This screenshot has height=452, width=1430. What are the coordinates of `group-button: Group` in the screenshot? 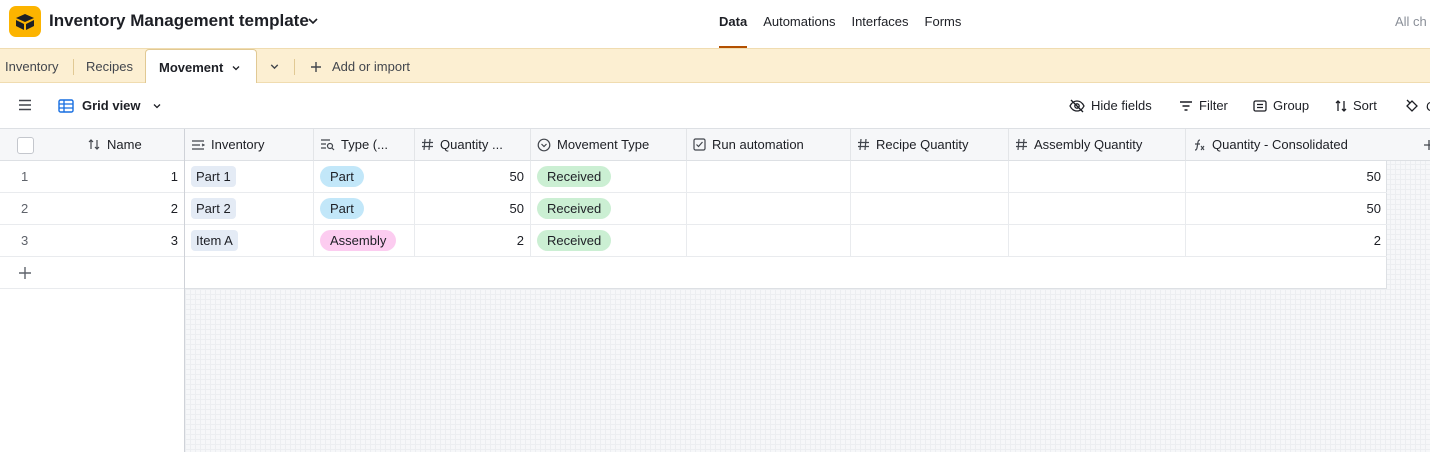 It's located at (1281, 105).